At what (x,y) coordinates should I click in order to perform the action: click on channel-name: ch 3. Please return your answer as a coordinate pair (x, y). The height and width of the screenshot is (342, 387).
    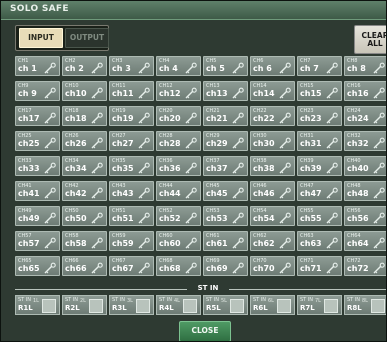
    Looking at the image, I should click on (121, 68).